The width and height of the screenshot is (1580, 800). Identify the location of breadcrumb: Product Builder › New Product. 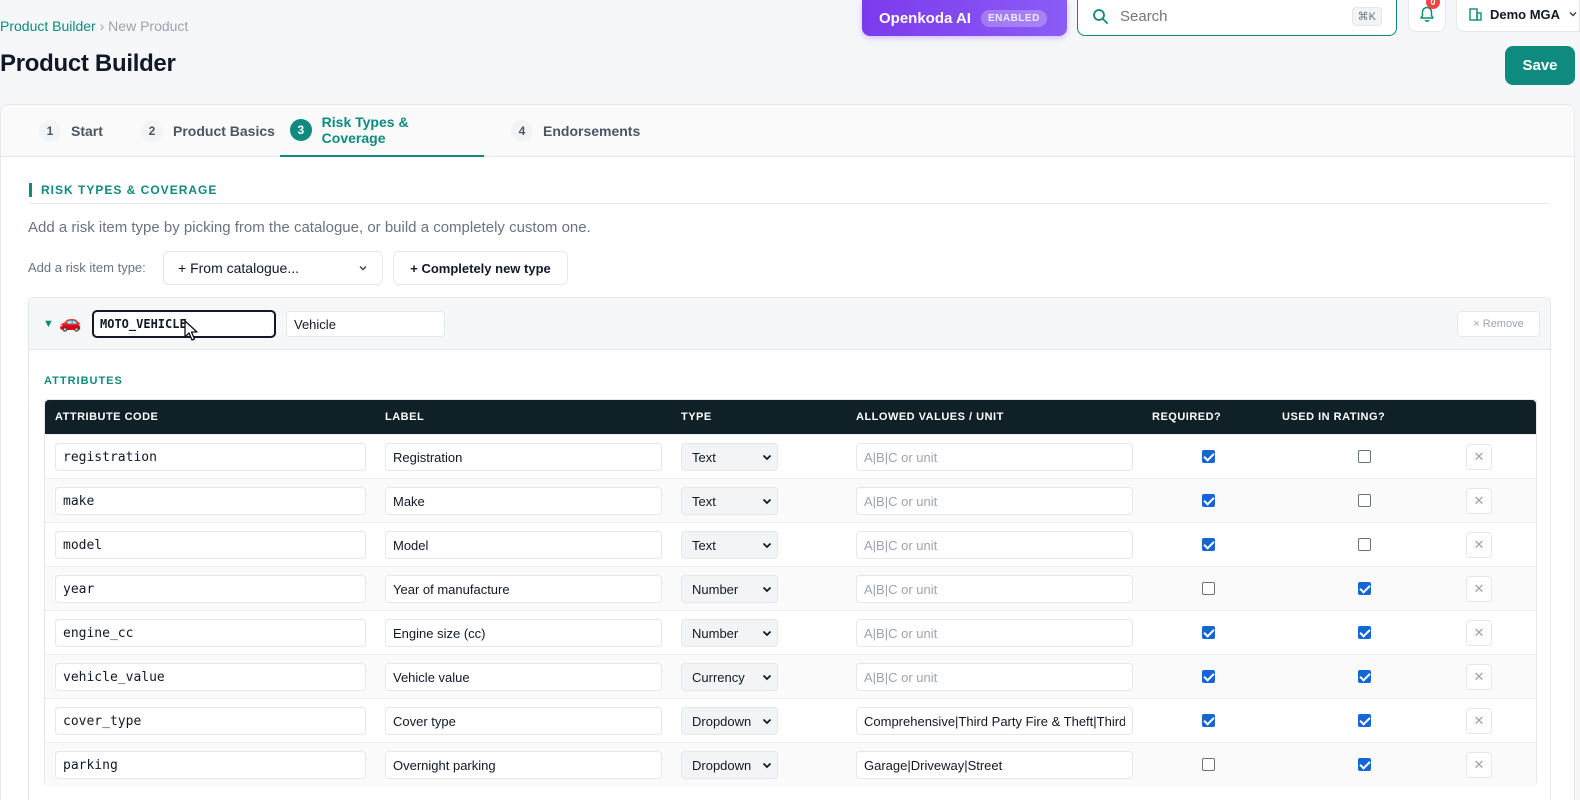
(94, 26).